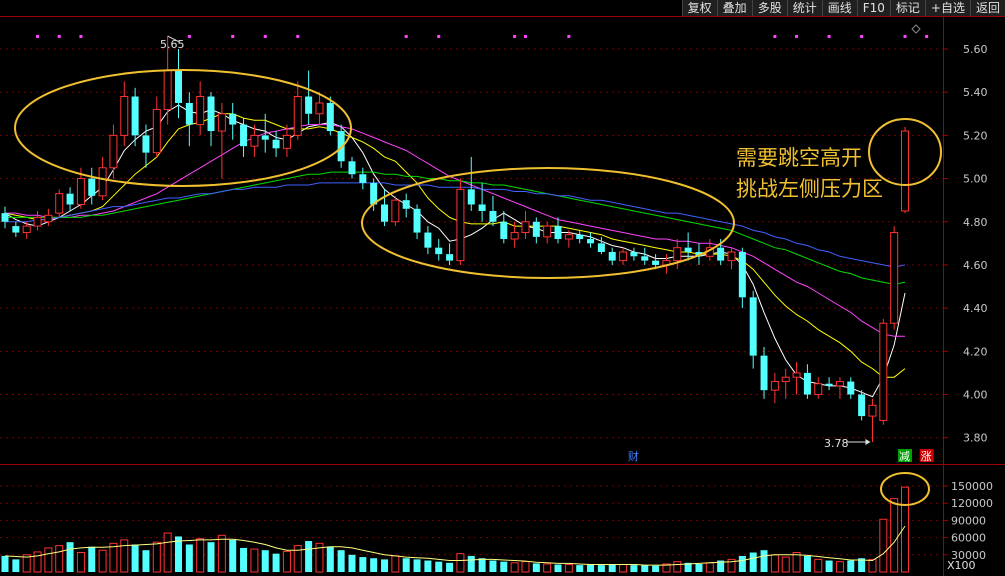  I want to click on price-tick-label: 4.20, so click(975, 351).